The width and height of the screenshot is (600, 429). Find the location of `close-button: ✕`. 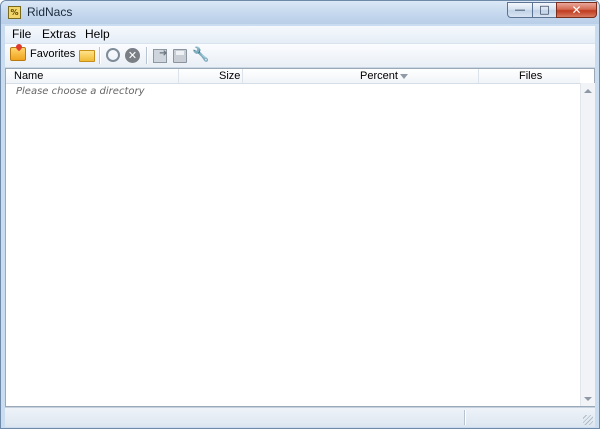

close-button: ✕ is located at coordinates (576, 10).